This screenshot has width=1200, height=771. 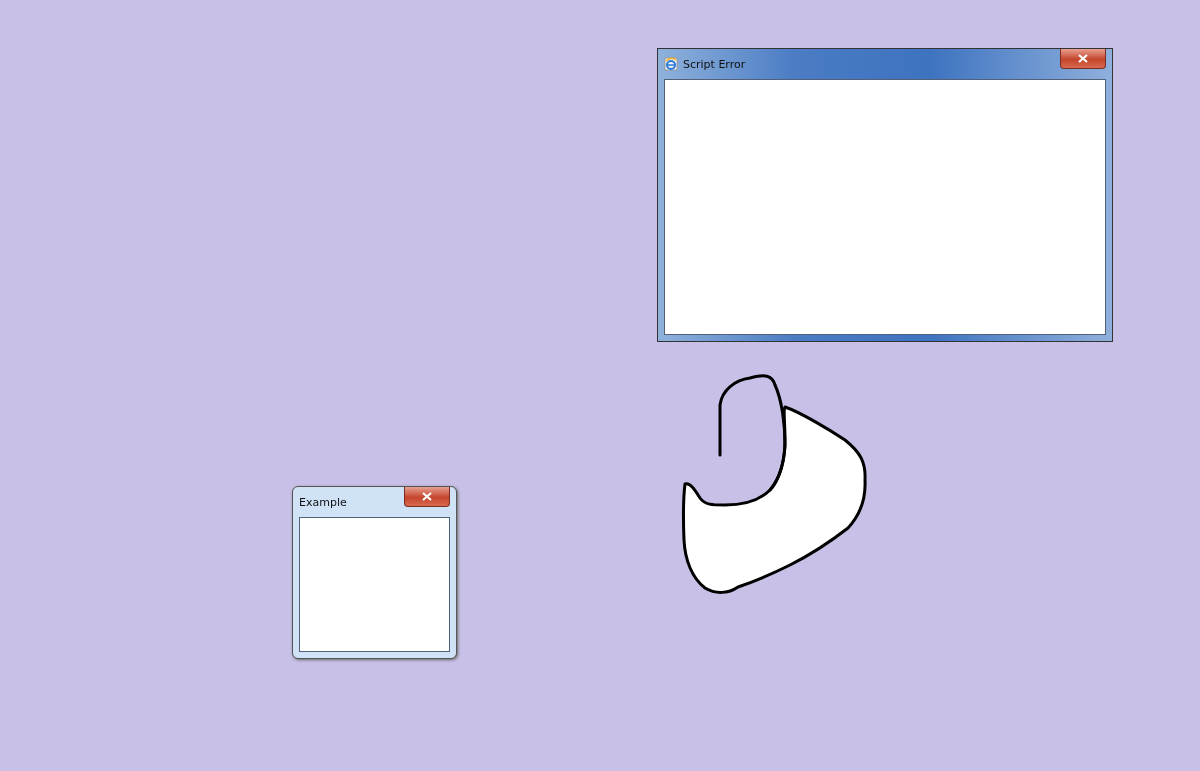 What do you see at coordinates (323, 502) in the screenshot?
I see `window-title: Example` at bounding box center [323, 502].